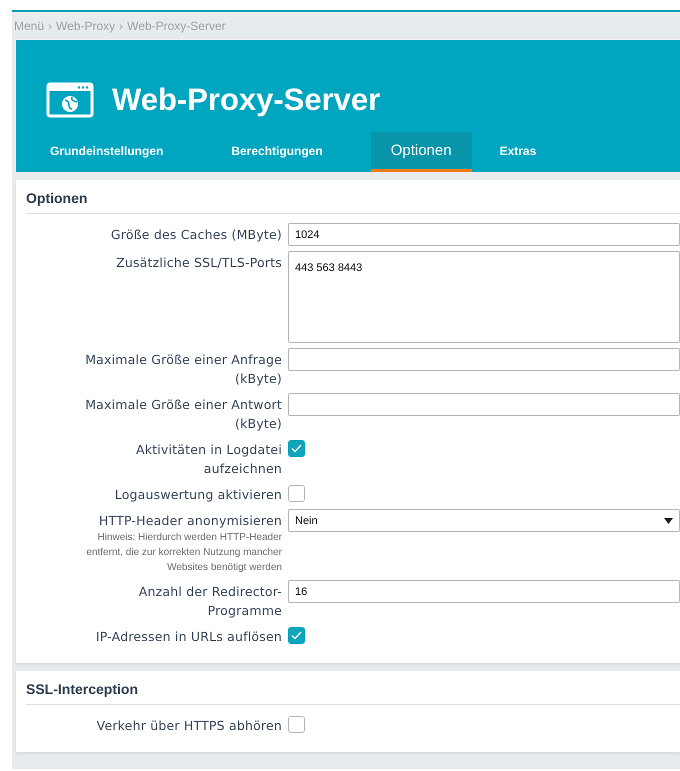  What do you see at coordinates (190, 521) in the screenshot?
I see `field-label: HTTP-Header anonymisieren` at bounding box center [190, 521].